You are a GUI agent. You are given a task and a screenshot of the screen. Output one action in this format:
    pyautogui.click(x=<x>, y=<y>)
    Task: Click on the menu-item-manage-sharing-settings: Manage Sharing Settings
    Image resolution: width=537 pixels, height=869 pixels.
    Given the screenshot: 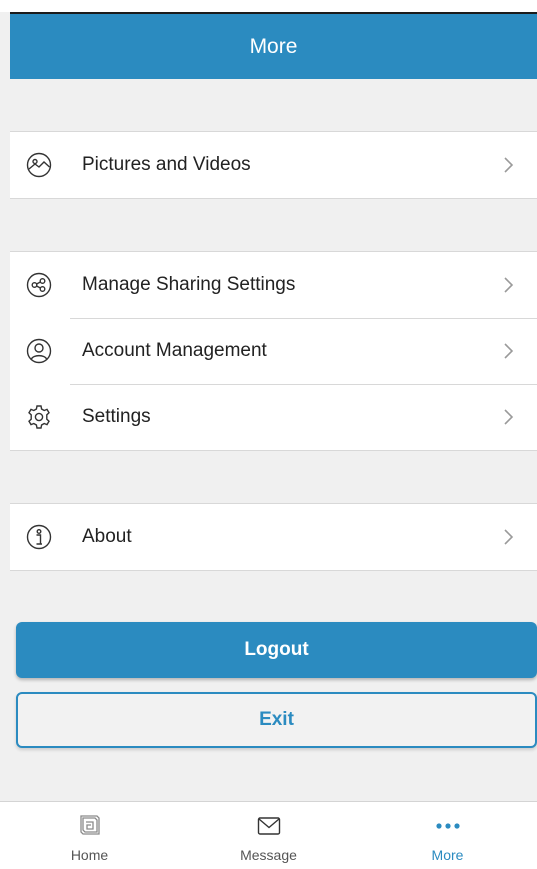 What is the action you would take?
    pyautogui.click(x=273, y=285)
    